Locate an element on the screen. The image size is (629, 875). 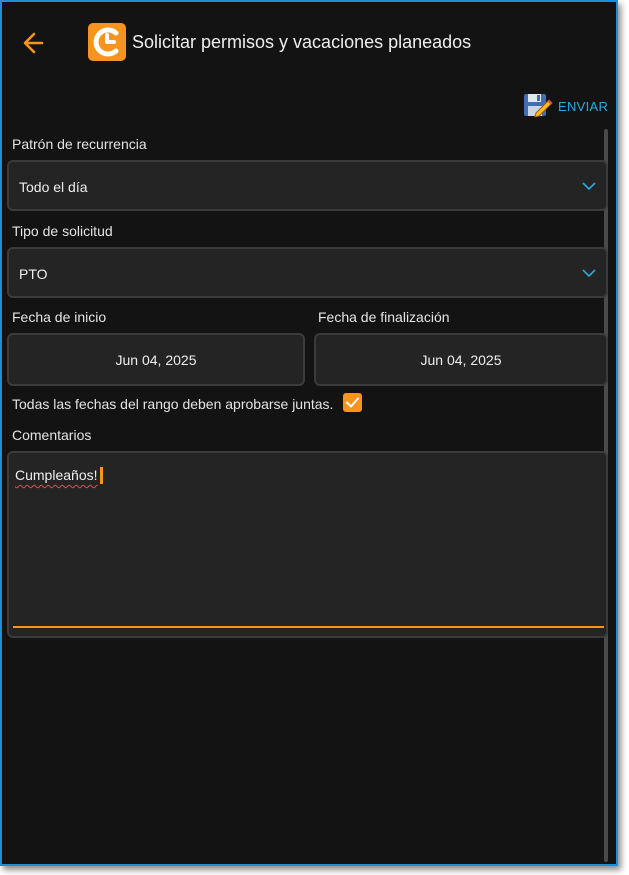
end-date-field: Jun 04, 2025 is located at coordinates (461, 359).